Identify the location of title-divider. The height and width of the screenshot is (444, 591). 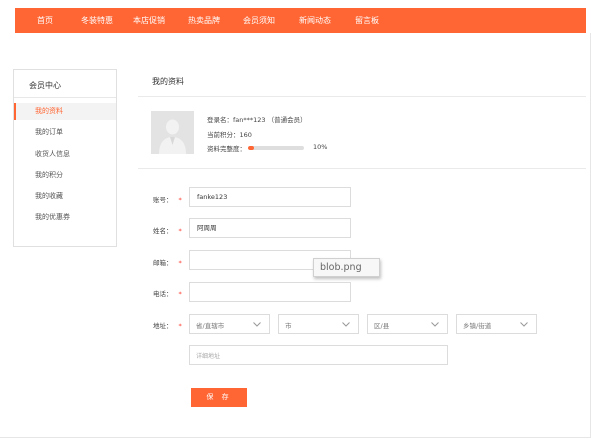
(362, 96).